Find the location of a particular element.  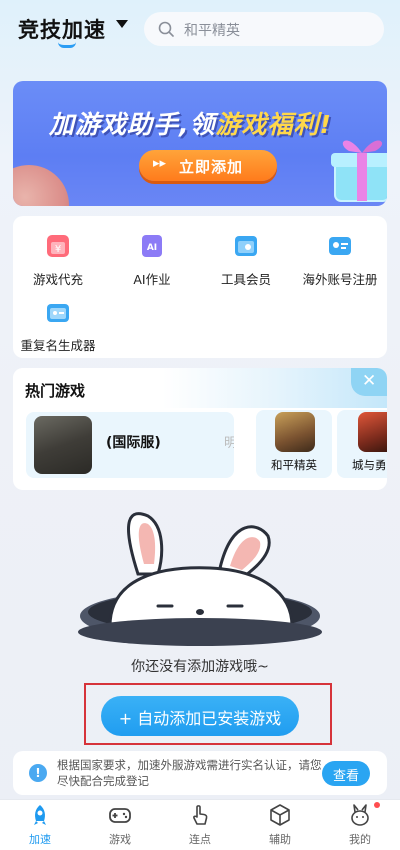

tool-ai-homework: AI AI作业 is located at coordinates (152, 264).